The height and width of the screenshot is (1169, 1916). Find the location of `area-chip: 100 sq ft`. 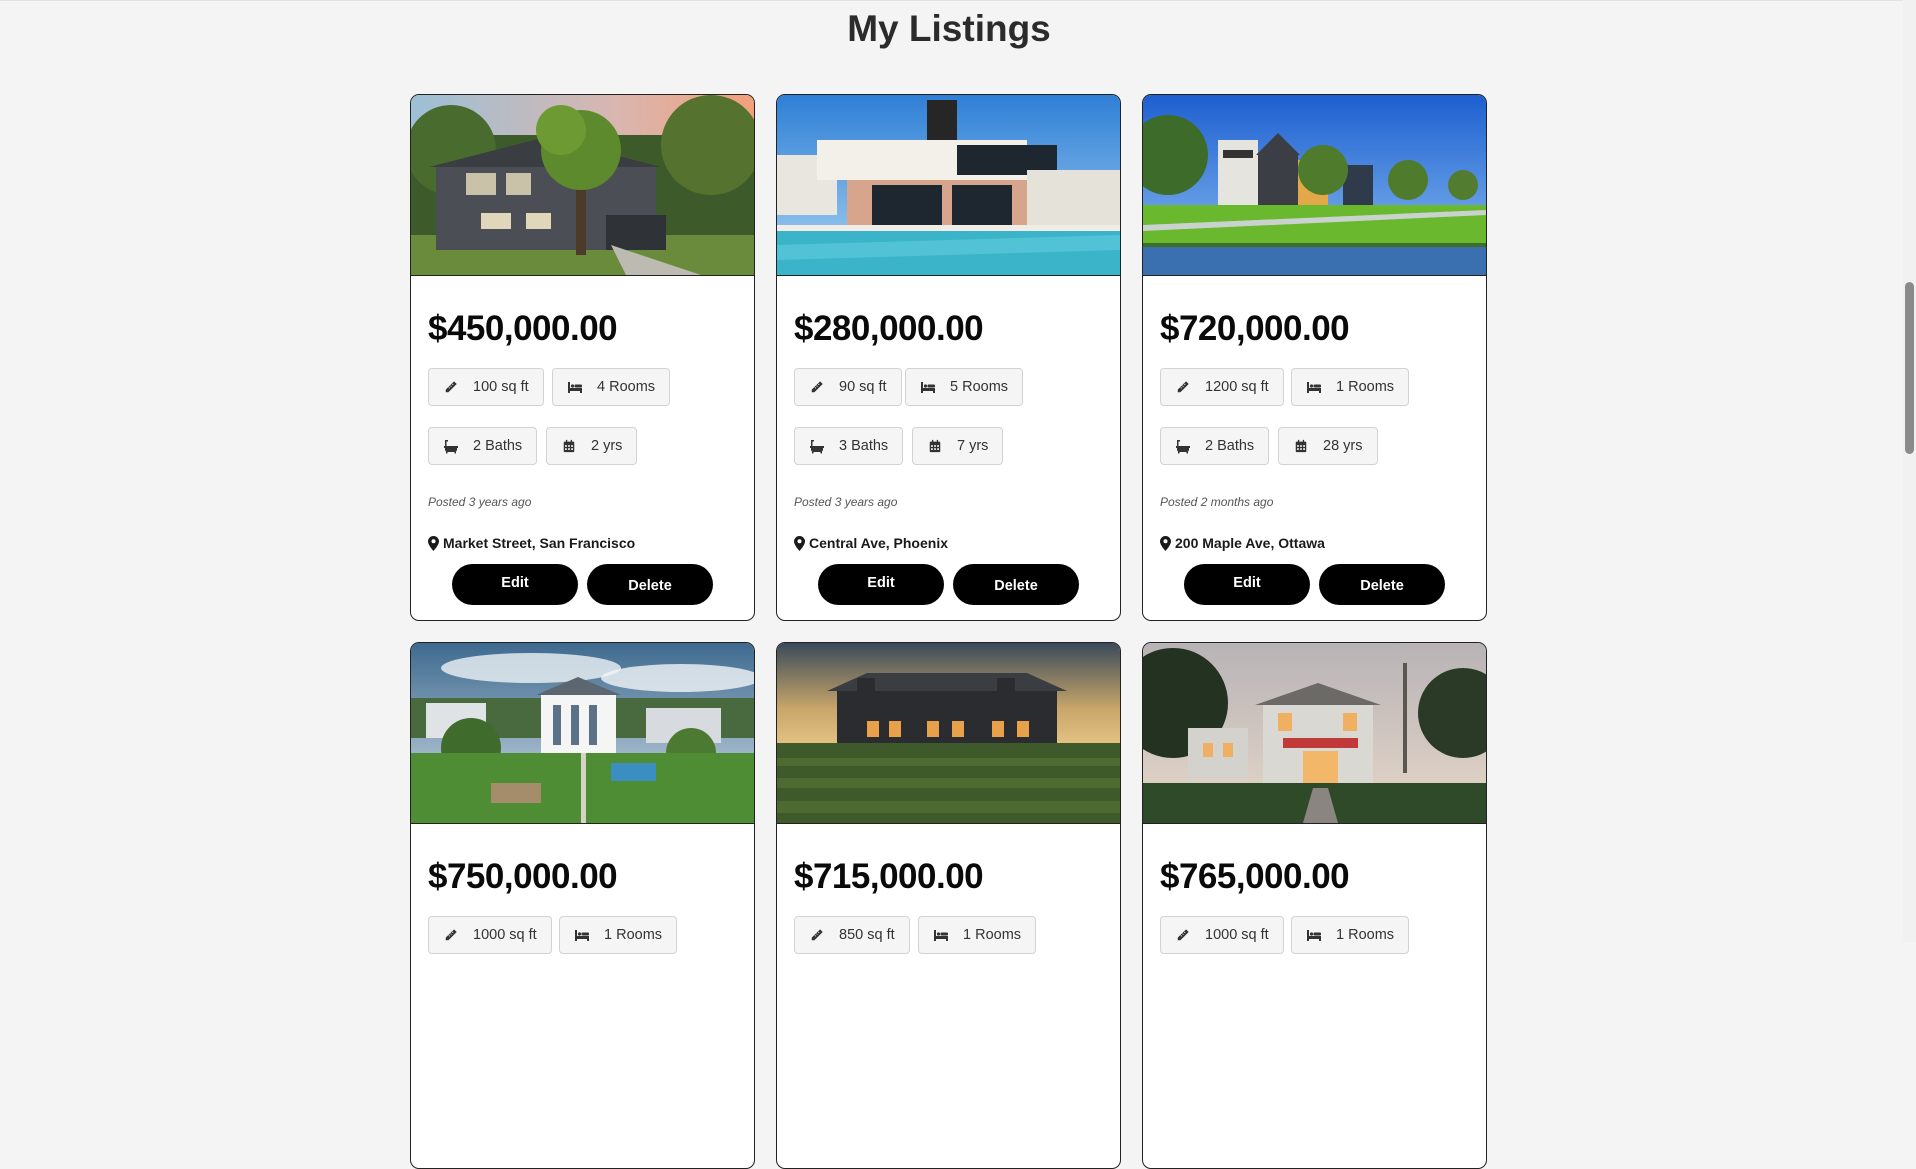

area-chip: 100 sq ft is located at coordinates (486, 387).